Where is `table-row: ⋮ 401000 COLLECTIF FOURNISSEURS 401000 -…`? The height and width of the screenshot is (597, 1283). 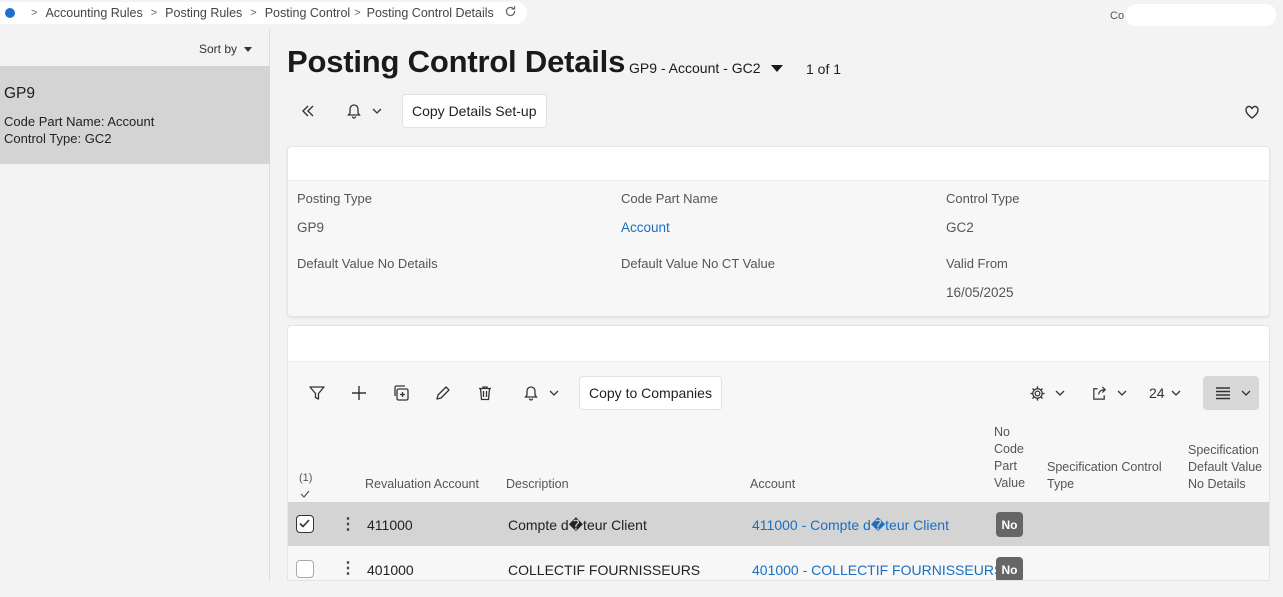
table-row: ⋮ 401000 COLLECTIF FOURNISSEURS 401000 -… is located at coordinates (778, 563).